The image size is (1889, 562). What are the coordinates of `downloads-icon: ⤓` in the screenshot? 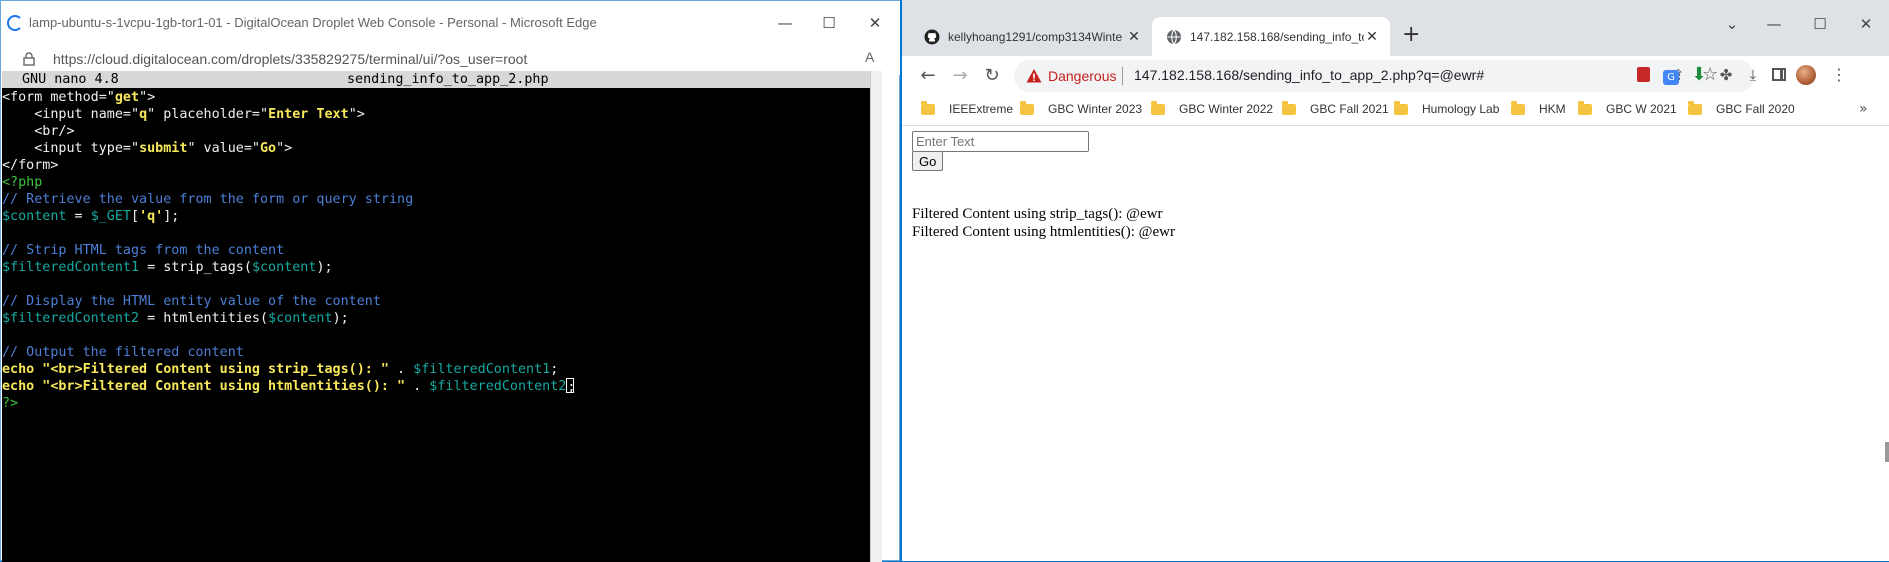 It's located at (1753, 75).